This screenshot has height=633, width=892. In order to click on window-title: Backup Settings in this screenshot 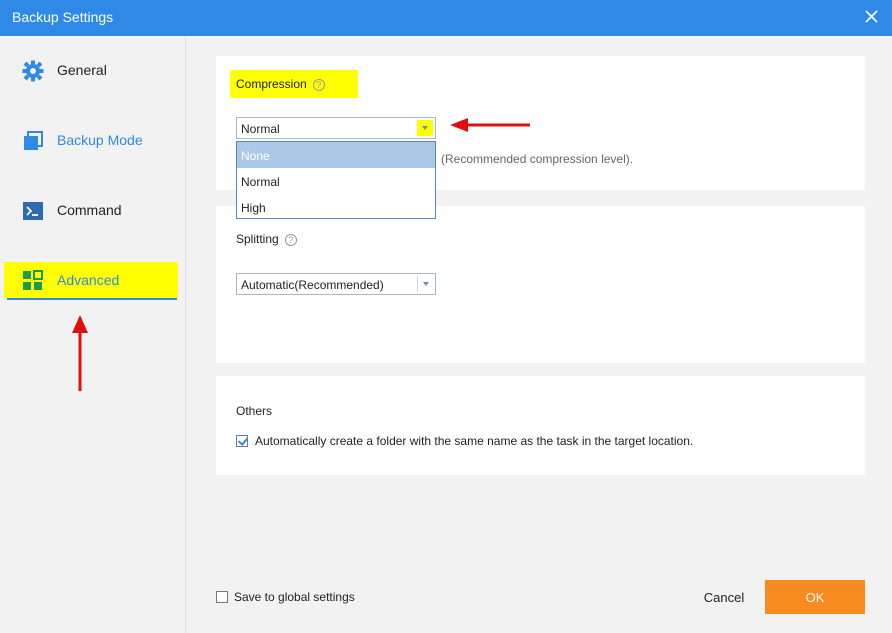, I will do `click(63, 17)`.